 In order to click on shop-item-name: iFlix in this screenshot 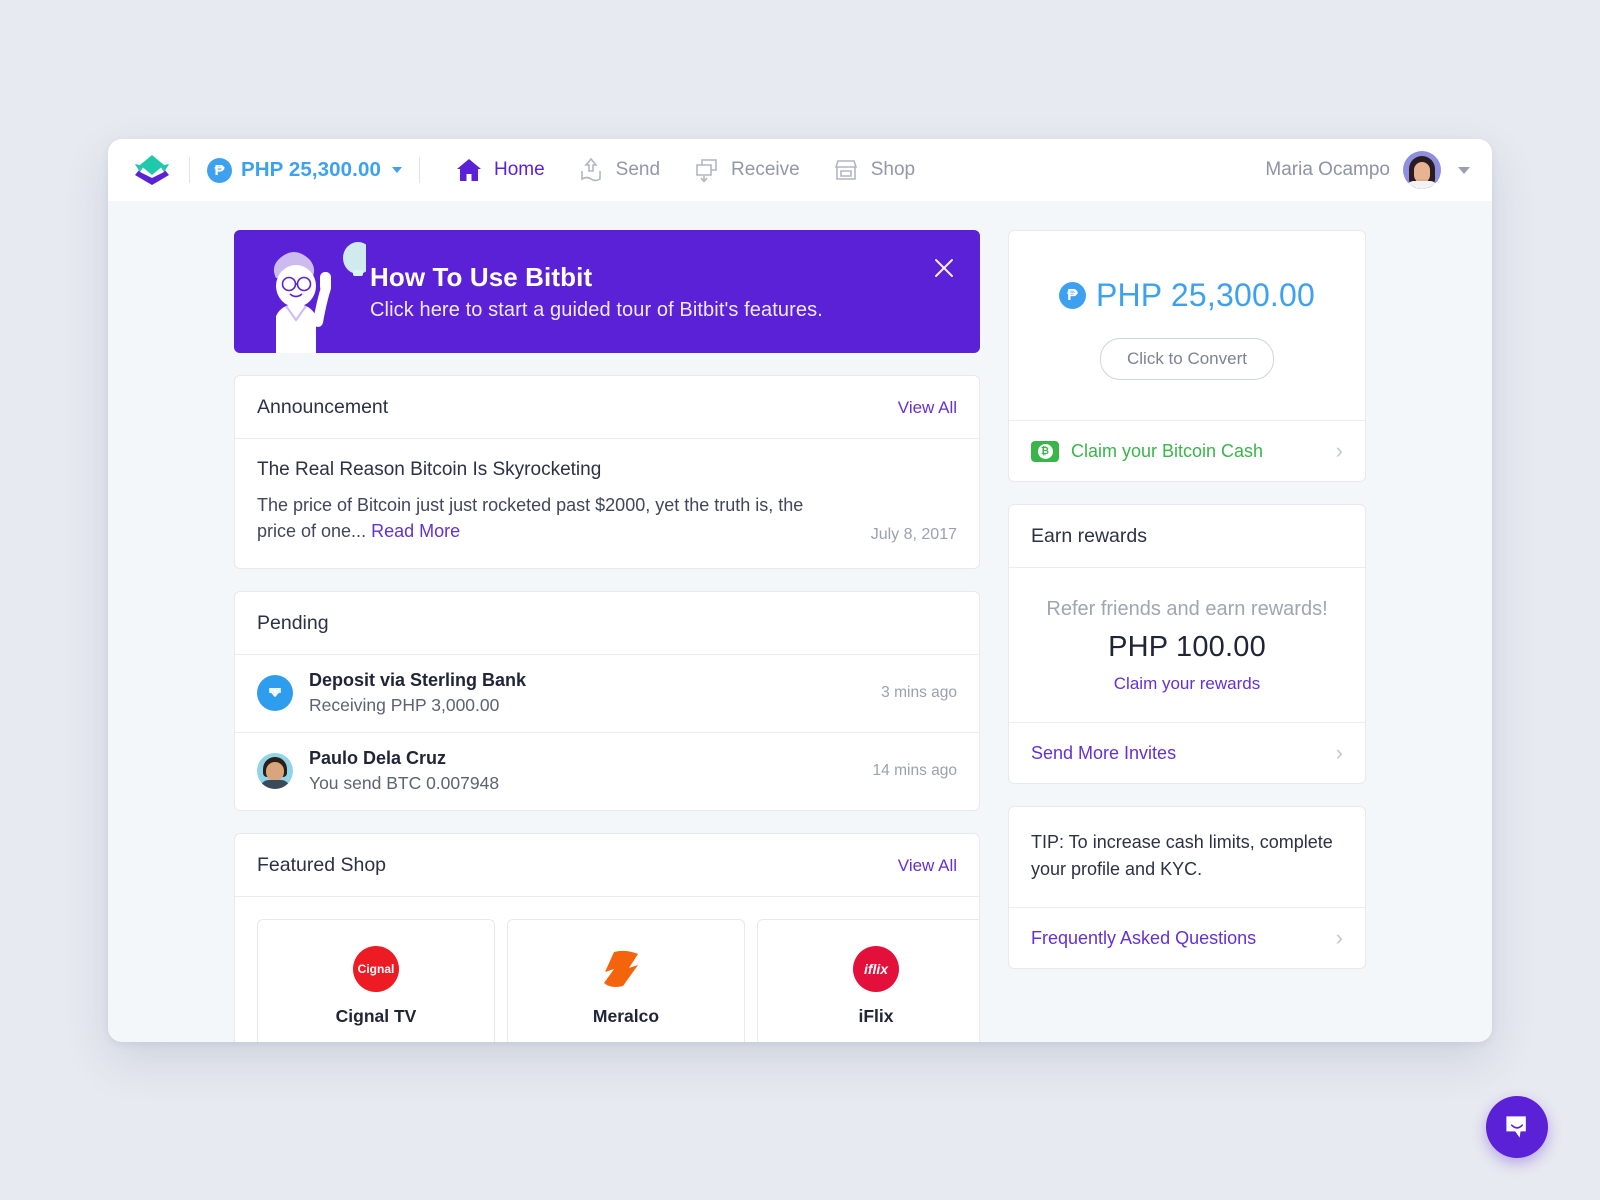, I will do `click(876, 1016)`.